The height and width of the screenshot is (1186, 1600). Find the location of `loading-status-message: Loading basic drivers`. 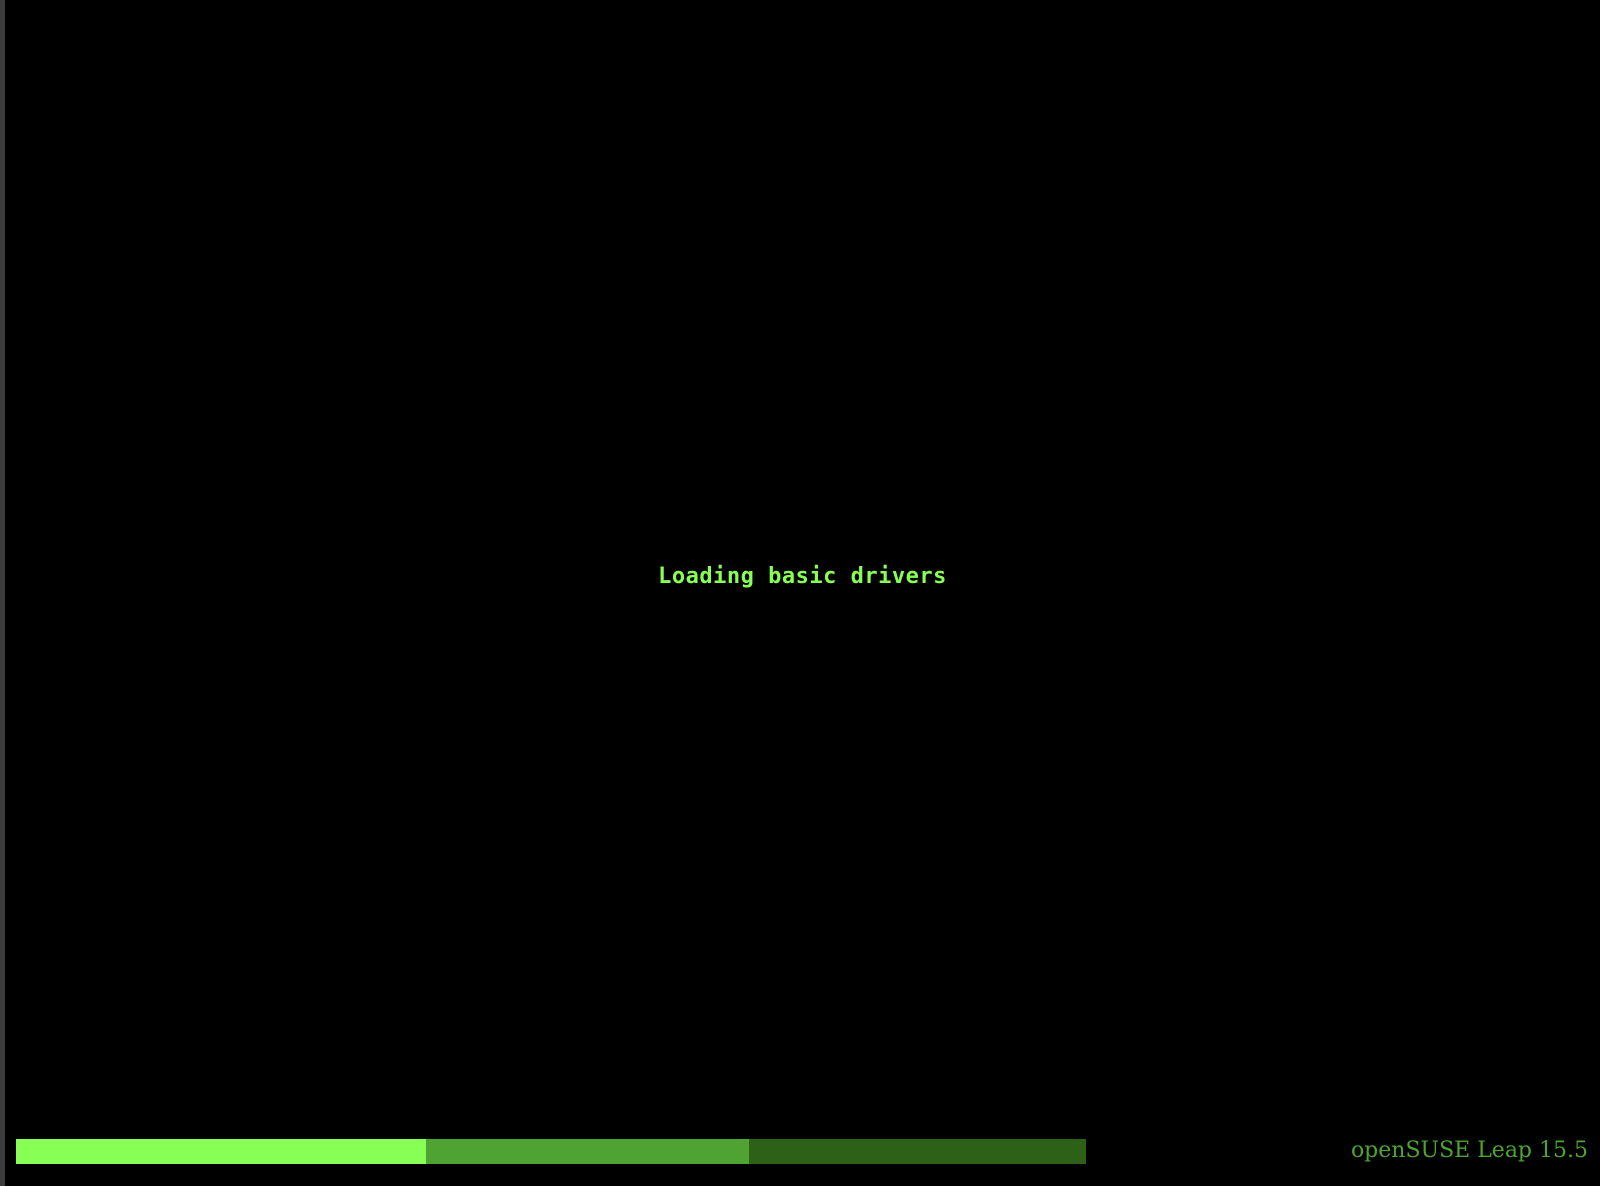

loading-status-message: Loading basic drivers is located at coordinates (802, 576).